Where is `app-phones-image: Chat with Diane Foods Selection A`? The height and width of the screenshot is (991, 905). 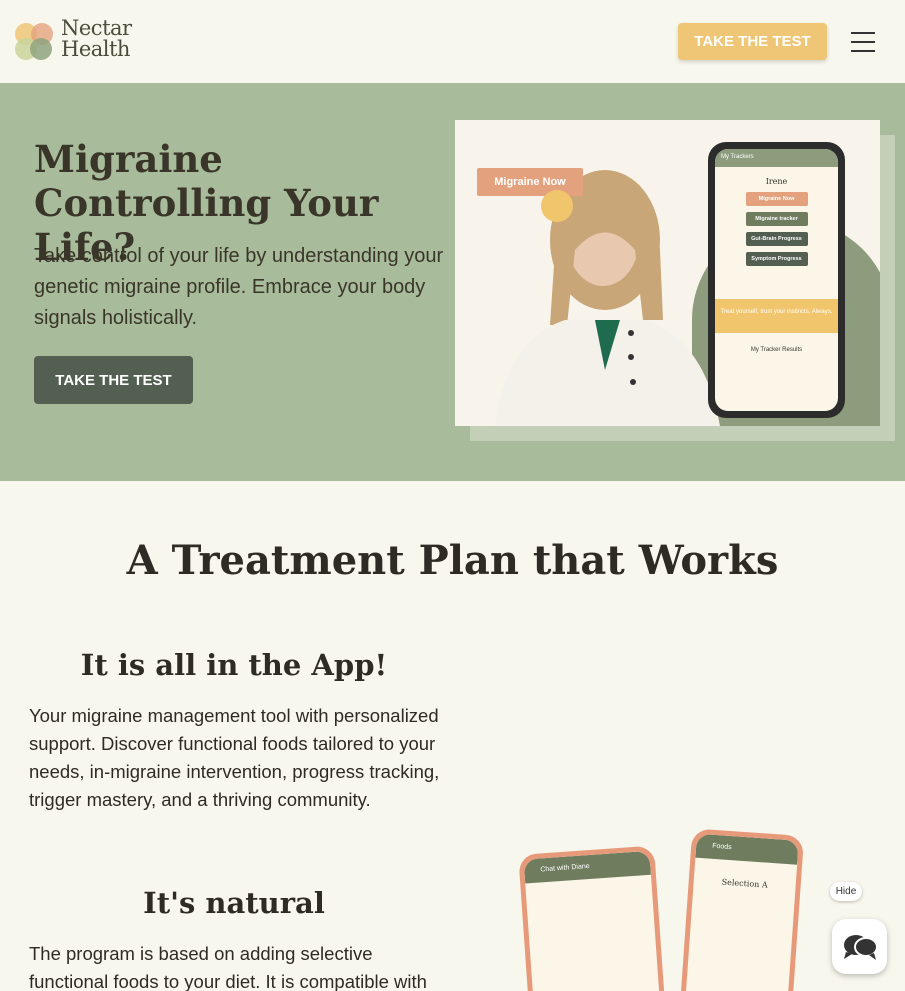
app-phones-image: Chat with Diane Foods Selection A is located at coordinates (664, 909).